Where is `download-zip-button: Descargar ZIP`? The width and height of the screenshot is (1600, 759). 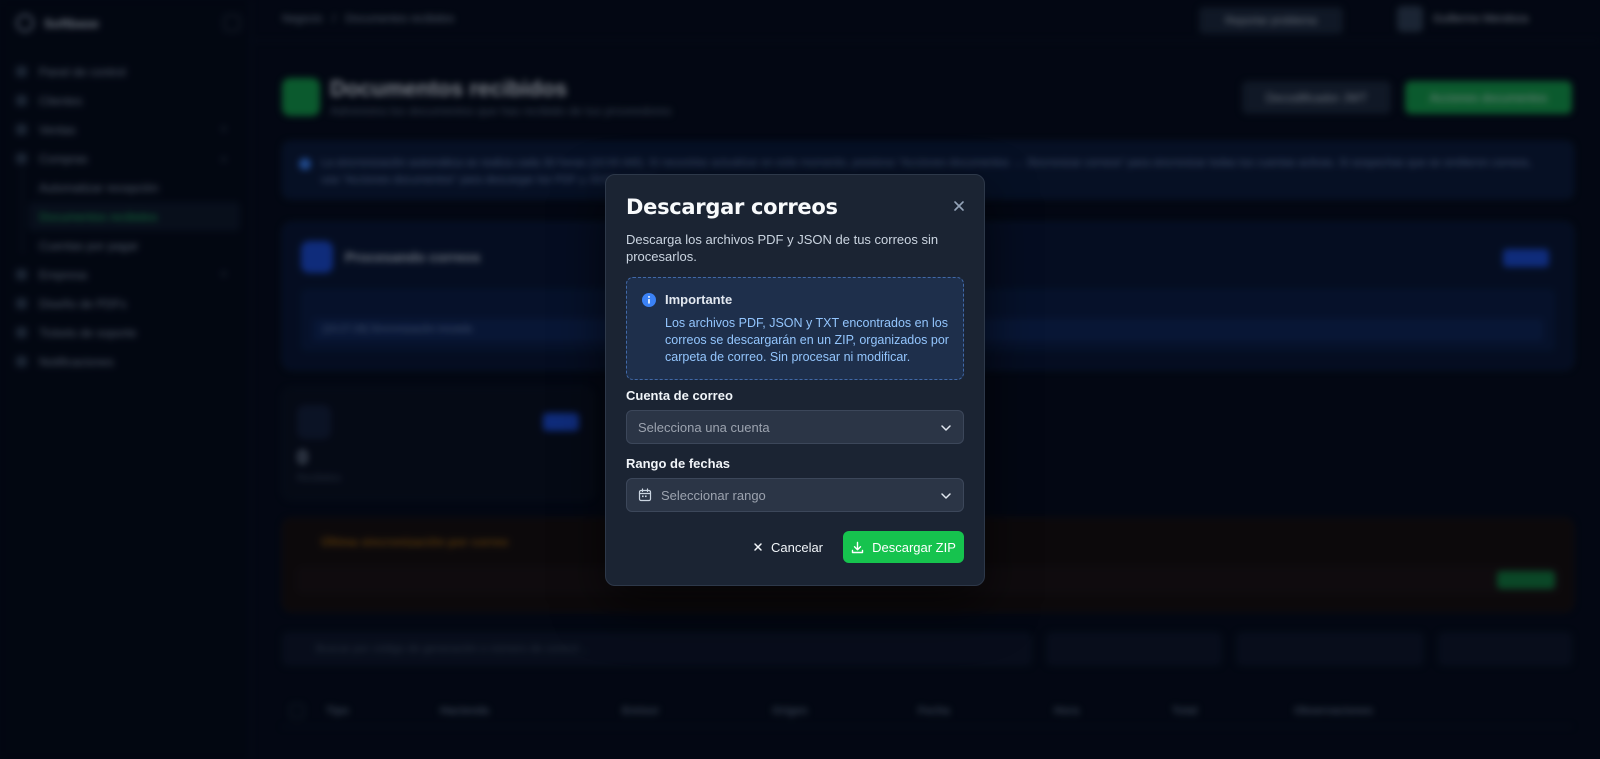
download-zip-button: Descargar ZIP is located at coordinates (903, 547).